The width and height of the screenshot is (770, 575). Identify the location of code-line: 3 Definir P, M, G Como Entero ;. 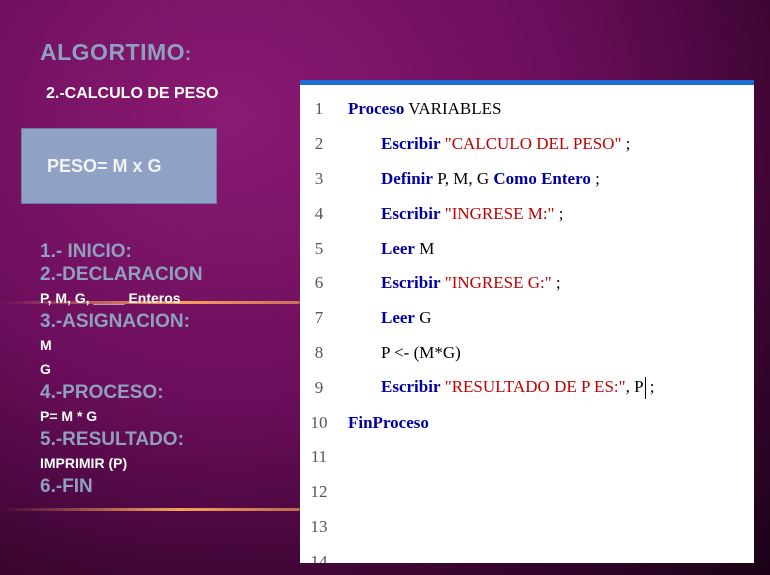
(527, 179).